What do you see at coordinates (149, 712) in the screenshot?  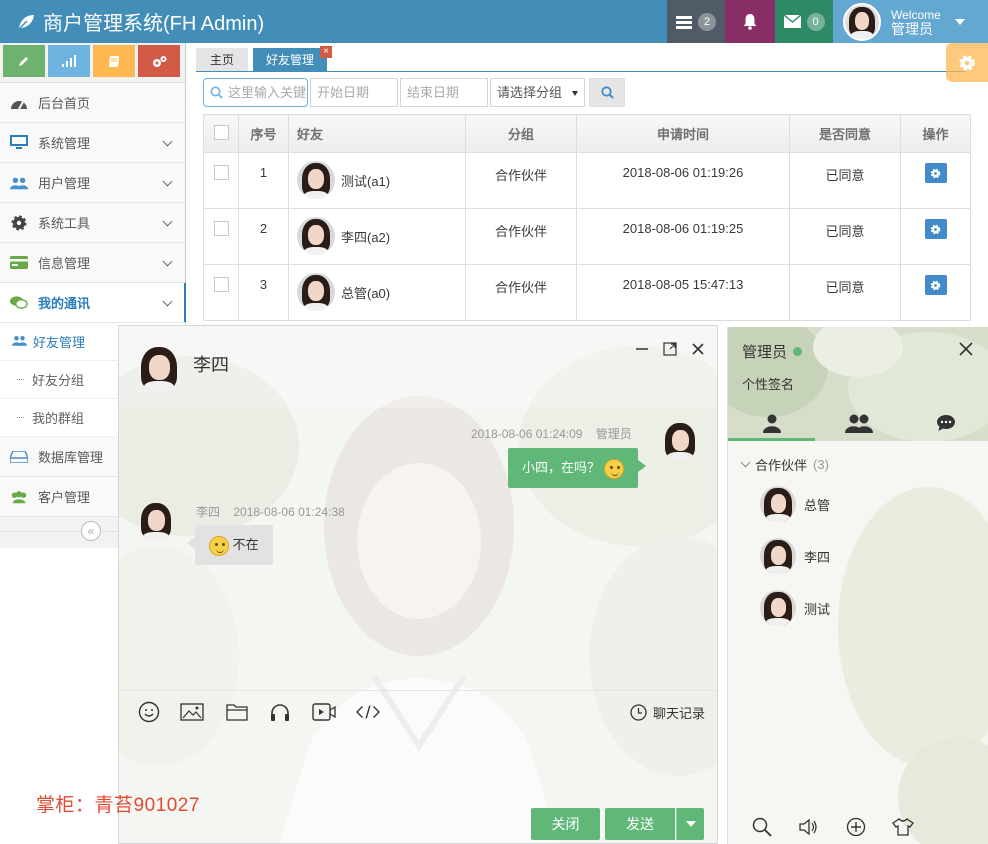 I see `emoji-picker-icon` at bounding box center [149, 712].